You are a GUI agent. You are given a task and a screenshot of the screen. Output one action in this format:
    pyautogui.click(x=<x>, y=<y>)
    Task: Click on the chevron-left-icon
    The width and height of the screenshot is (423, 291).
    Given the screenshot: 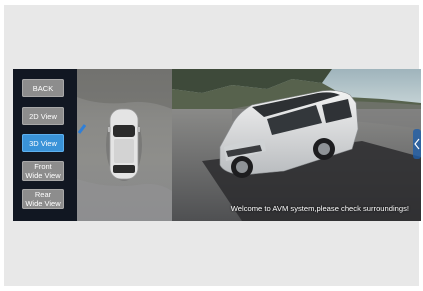 What is the action you would take?
    pyautogui.click(x=417, y=144)
    